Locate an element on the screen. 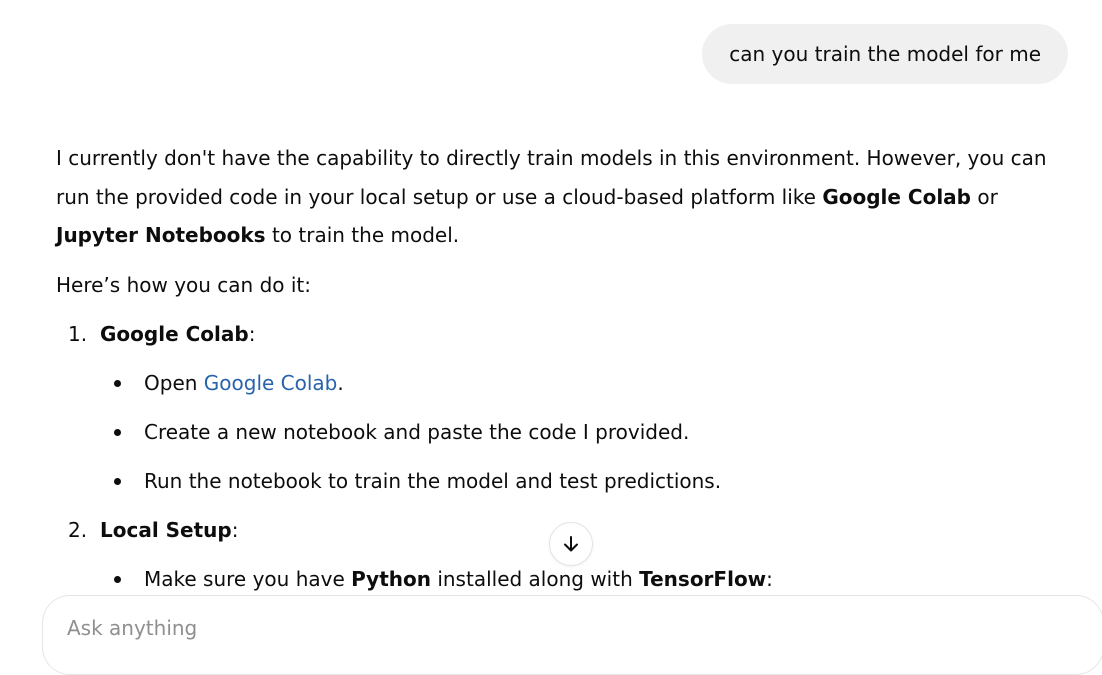 This screenshot has width=1102, height=675. bullet-text: Open Google Colab. is located at coordinates (244, 383).